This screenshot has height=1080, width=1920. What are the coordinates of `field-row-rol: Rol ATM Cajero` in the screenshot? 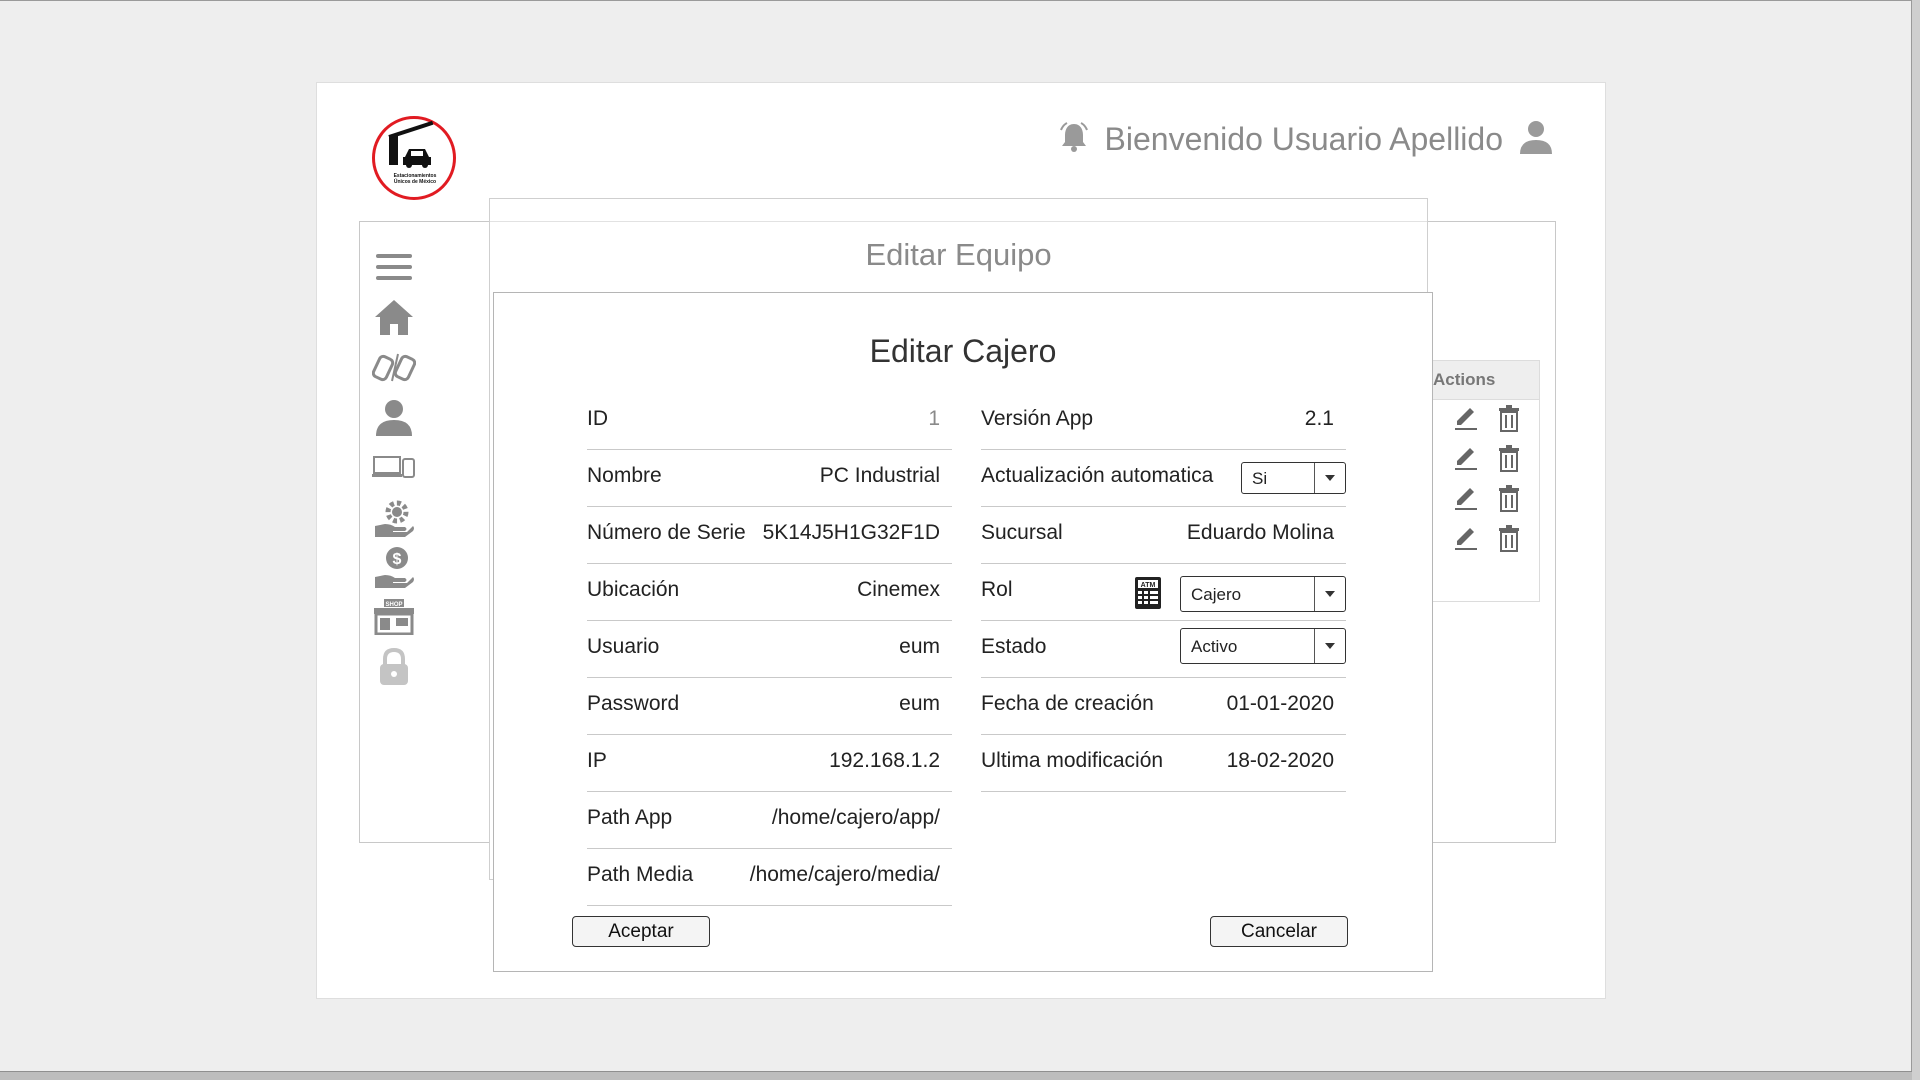 It's located at (1163, 592).